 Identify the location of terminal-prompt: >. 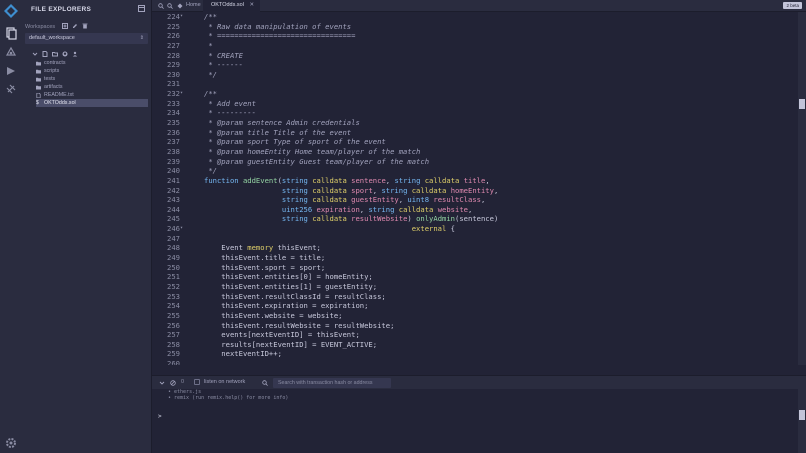
(160, 416).